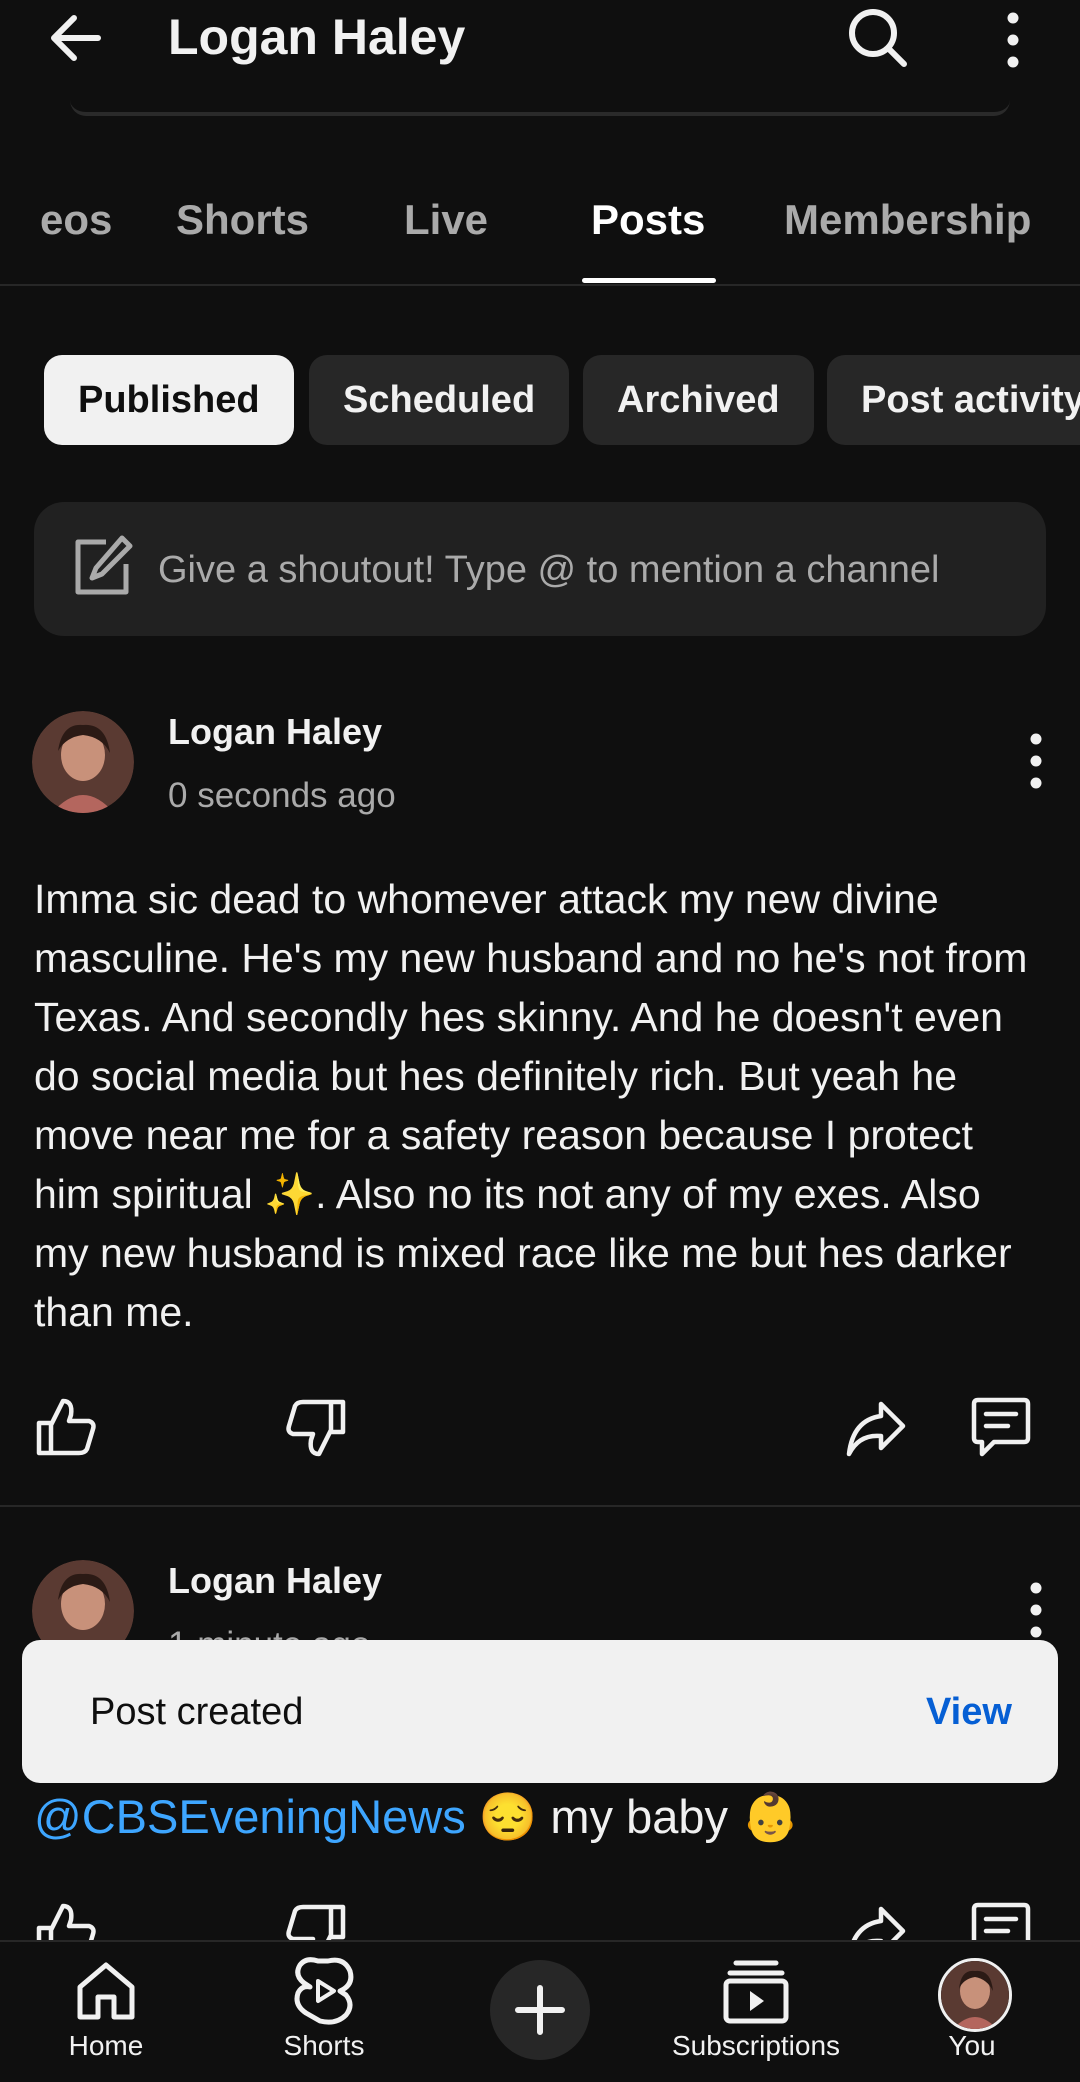 Image resolution: width=1080 pixels, height=2082 pixels. What do you see at coordinates (878, 38) in the screenshot?
I see `search-icon` at bounding box center [878, 38].